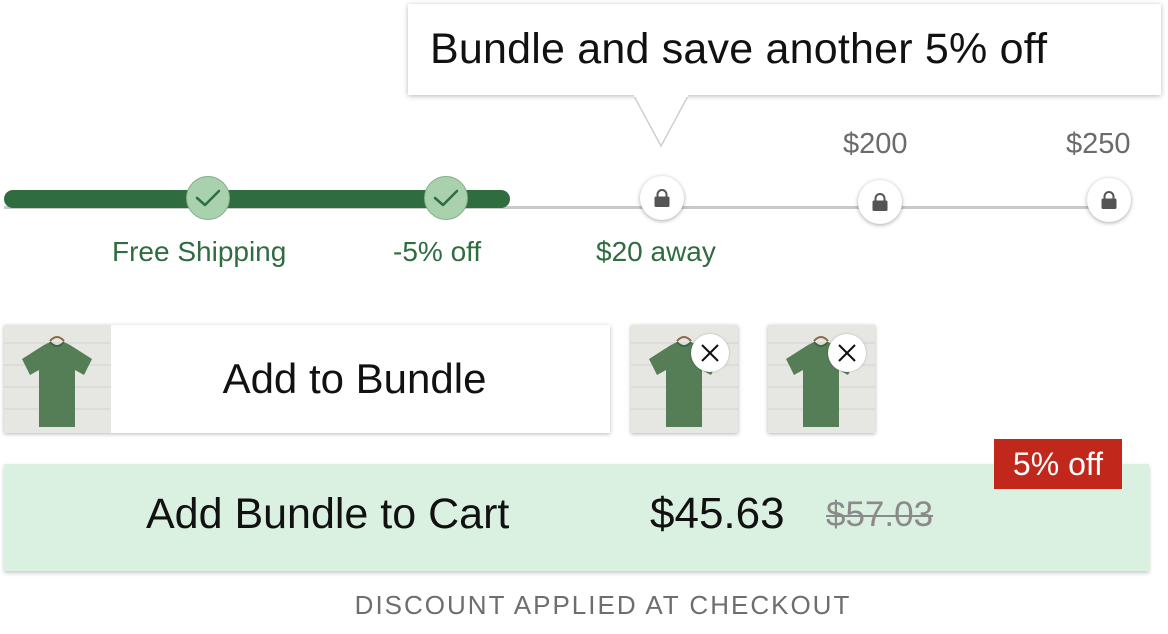  I want to click on tier-price-200: $200, so click(875, 144).